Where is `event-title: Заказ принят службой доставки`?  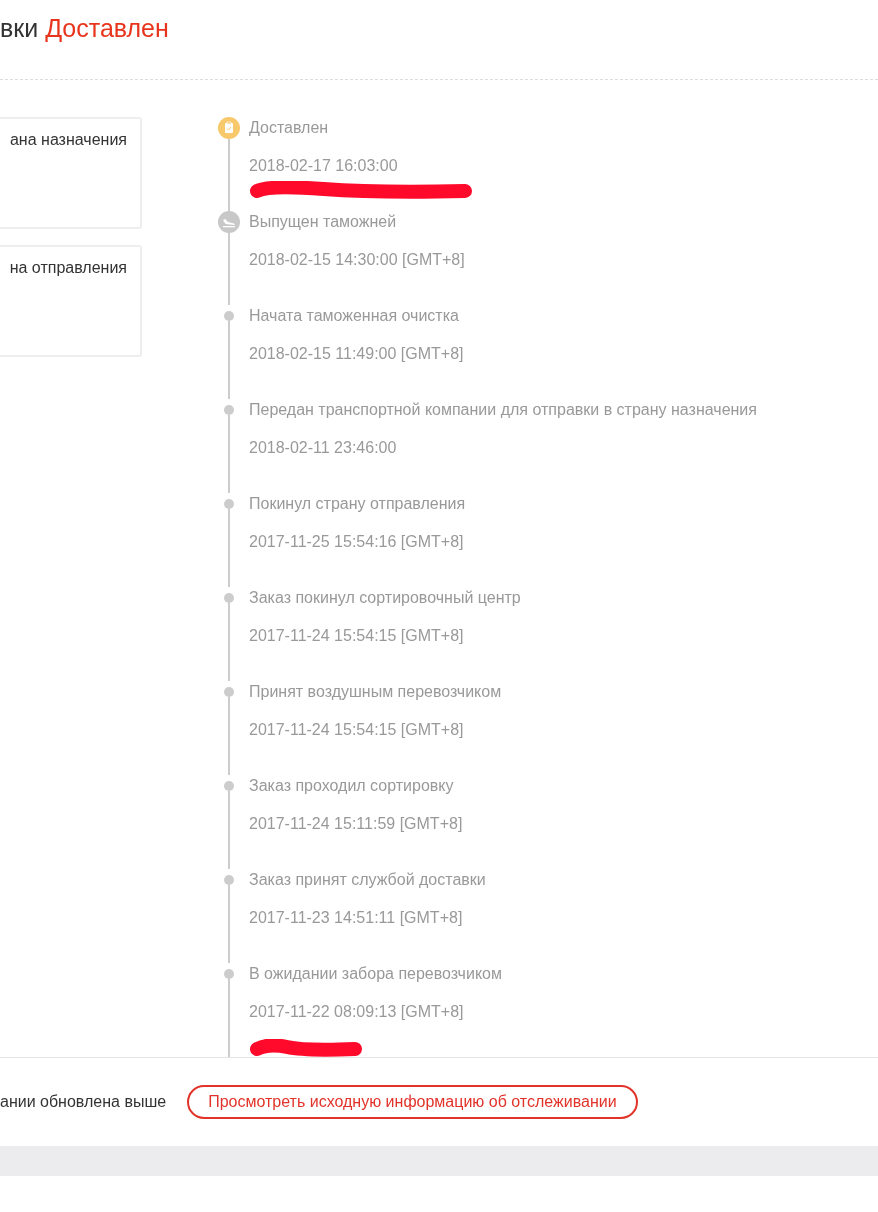 event-title: Заказ принят службой доставки is located at coordinates (367, 880).